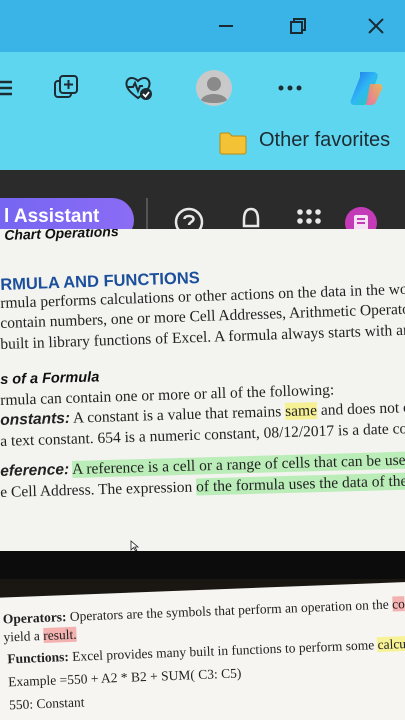  I want to click on minimize-icon, so click(226, 26).